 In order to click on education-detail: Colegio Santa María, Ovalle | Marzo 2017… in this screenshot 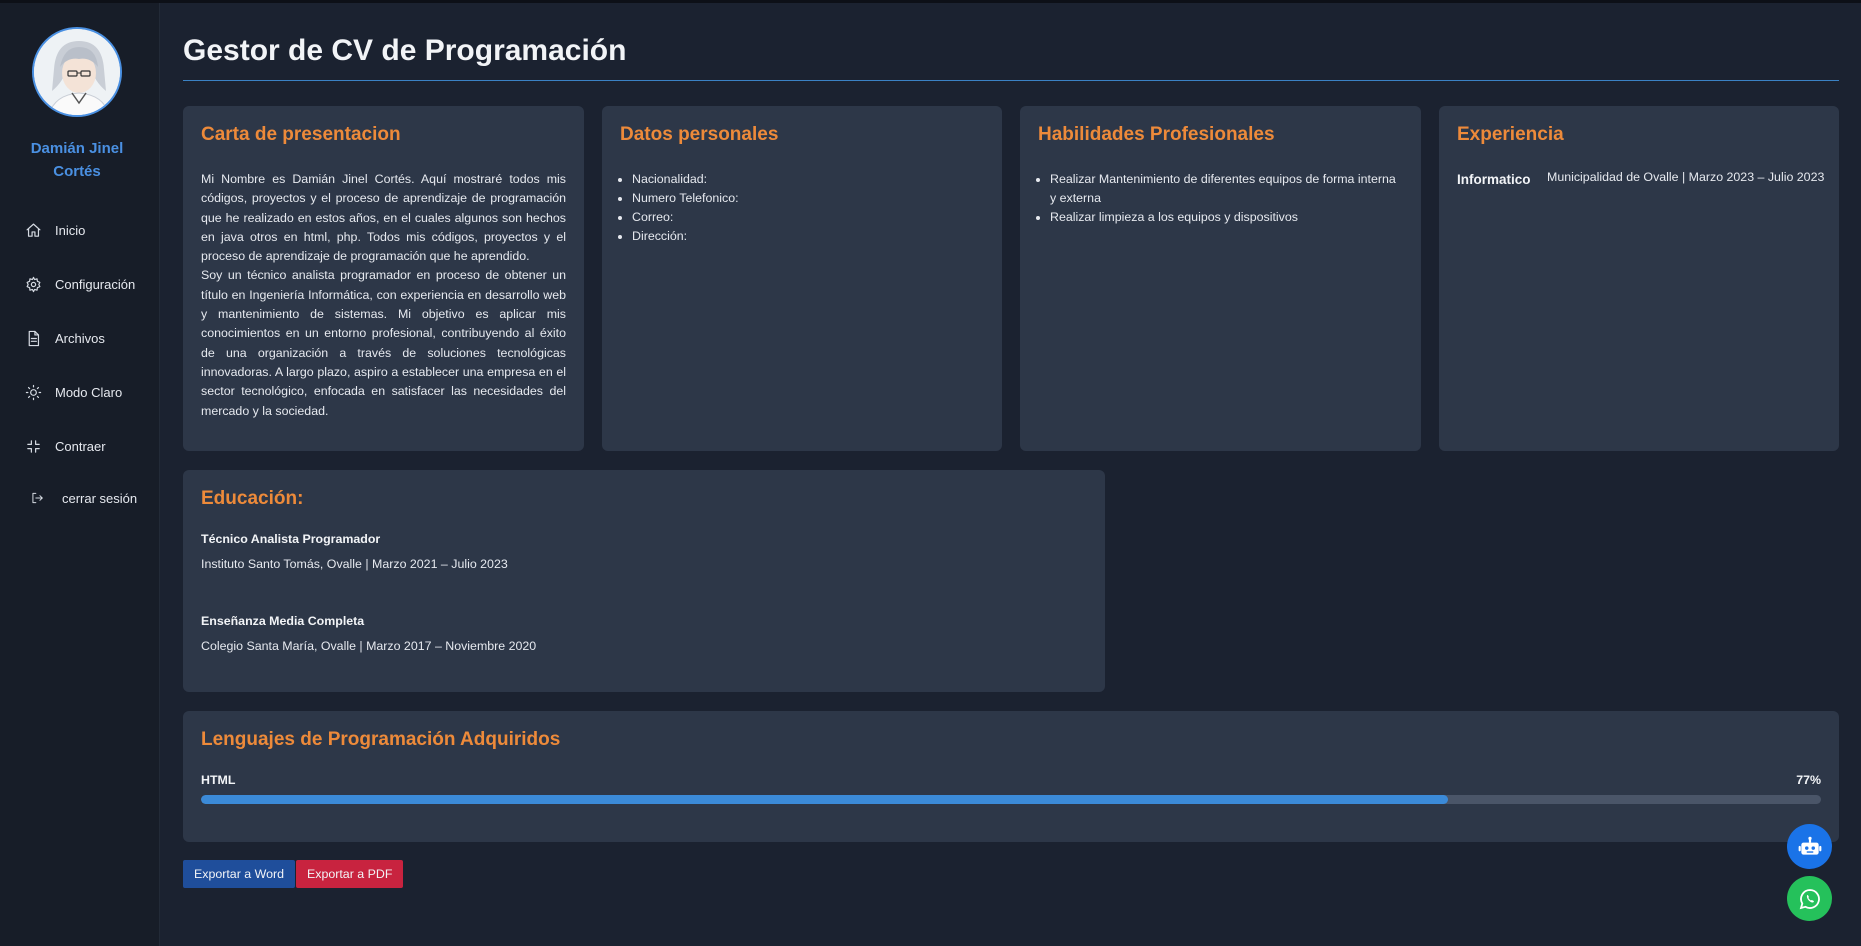, I will do `click(369, 646)`.